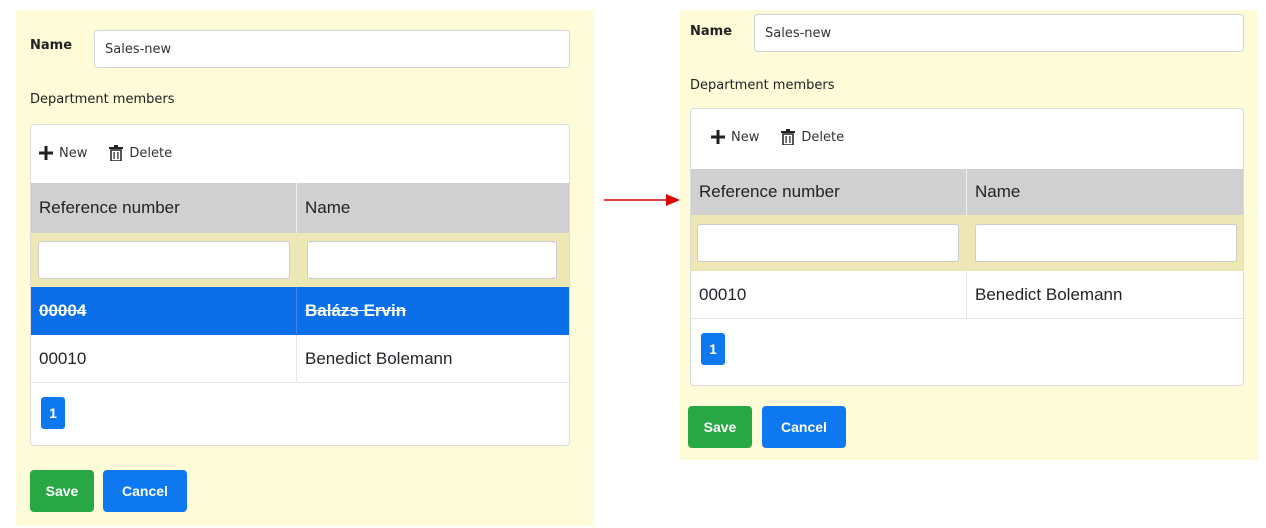  I want to click on cell-name: Balázs Ervin, so click(356, 310).